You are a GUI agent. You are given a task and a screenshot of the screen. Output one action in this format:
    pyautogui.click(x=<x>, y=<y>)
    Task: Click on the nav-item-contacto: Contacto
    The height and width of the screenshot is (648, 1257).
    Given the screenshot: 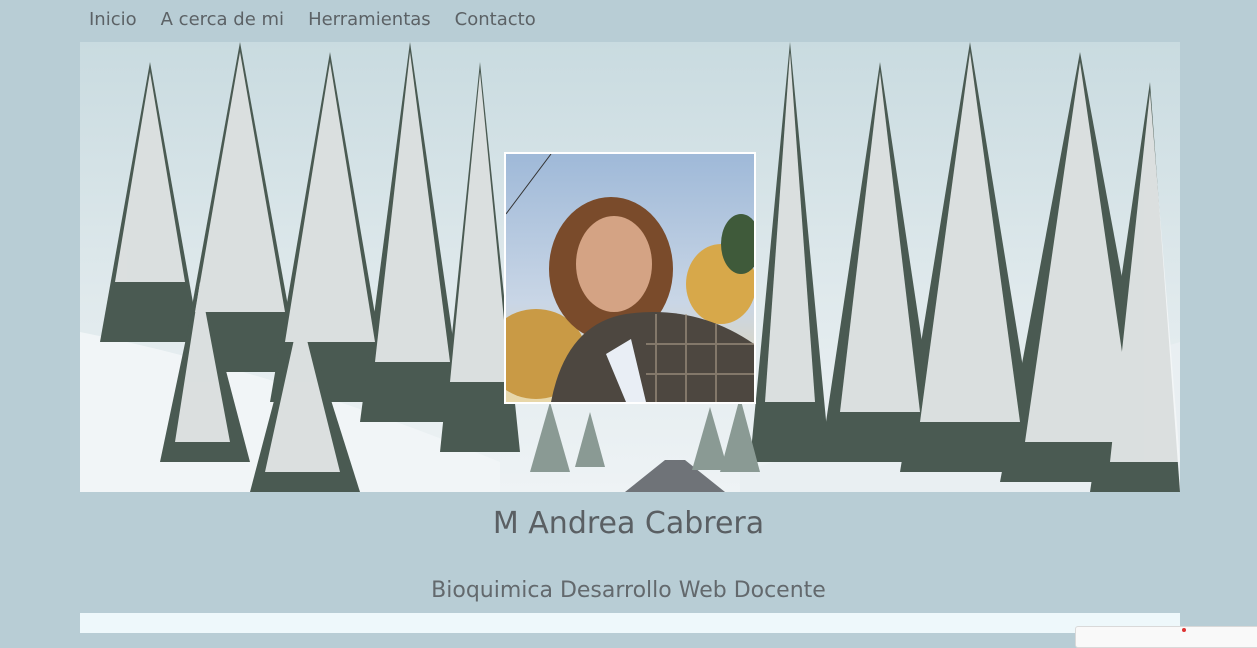 What is the action you would take?
    pyautogui.click(x=495, y=20)
    